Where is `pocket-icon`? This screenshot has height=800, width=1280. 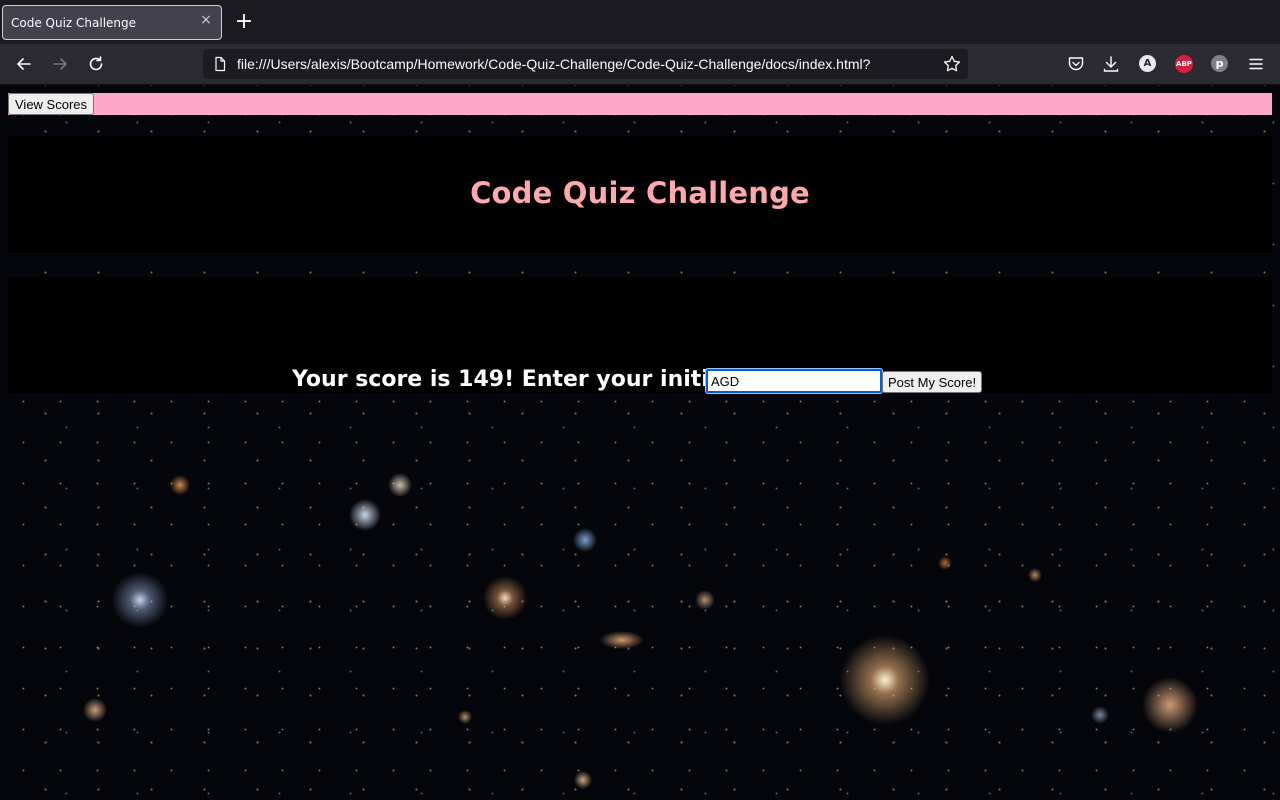 pocket-icon is located at coordinates (1076, 64).